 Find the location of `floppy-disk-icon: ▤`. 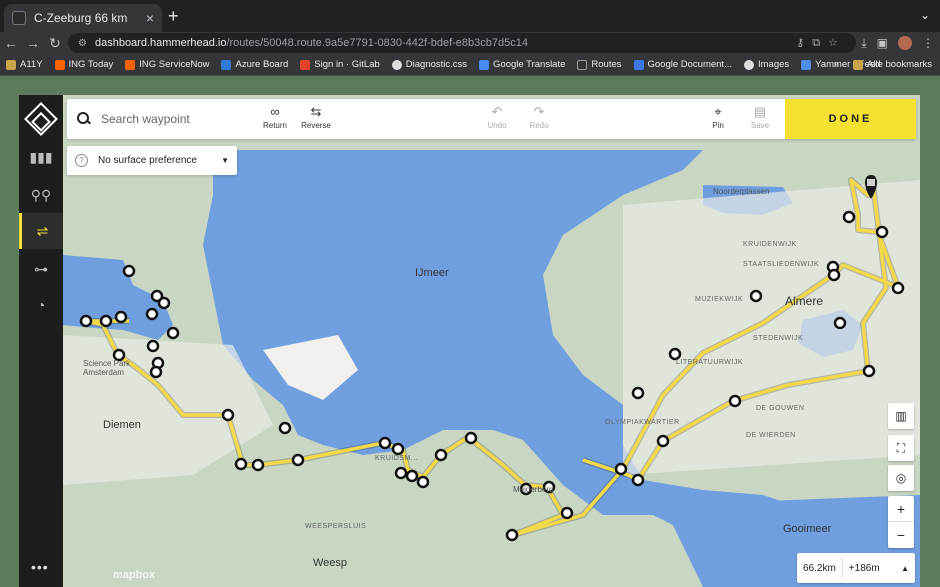

floppy-disk-icon: ▤ is located at coordinates (760, 111).